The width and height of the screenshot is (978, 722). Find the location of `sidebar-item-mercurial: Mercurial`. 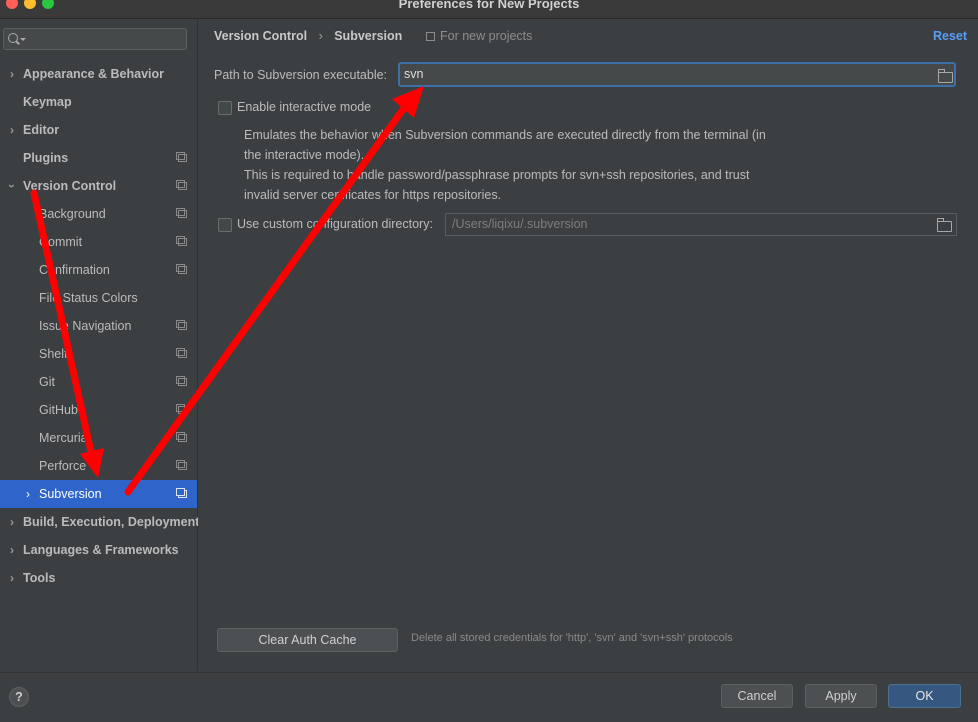

sidebar-item-mercurial: Mercurial is located at coordinates (98, 438).